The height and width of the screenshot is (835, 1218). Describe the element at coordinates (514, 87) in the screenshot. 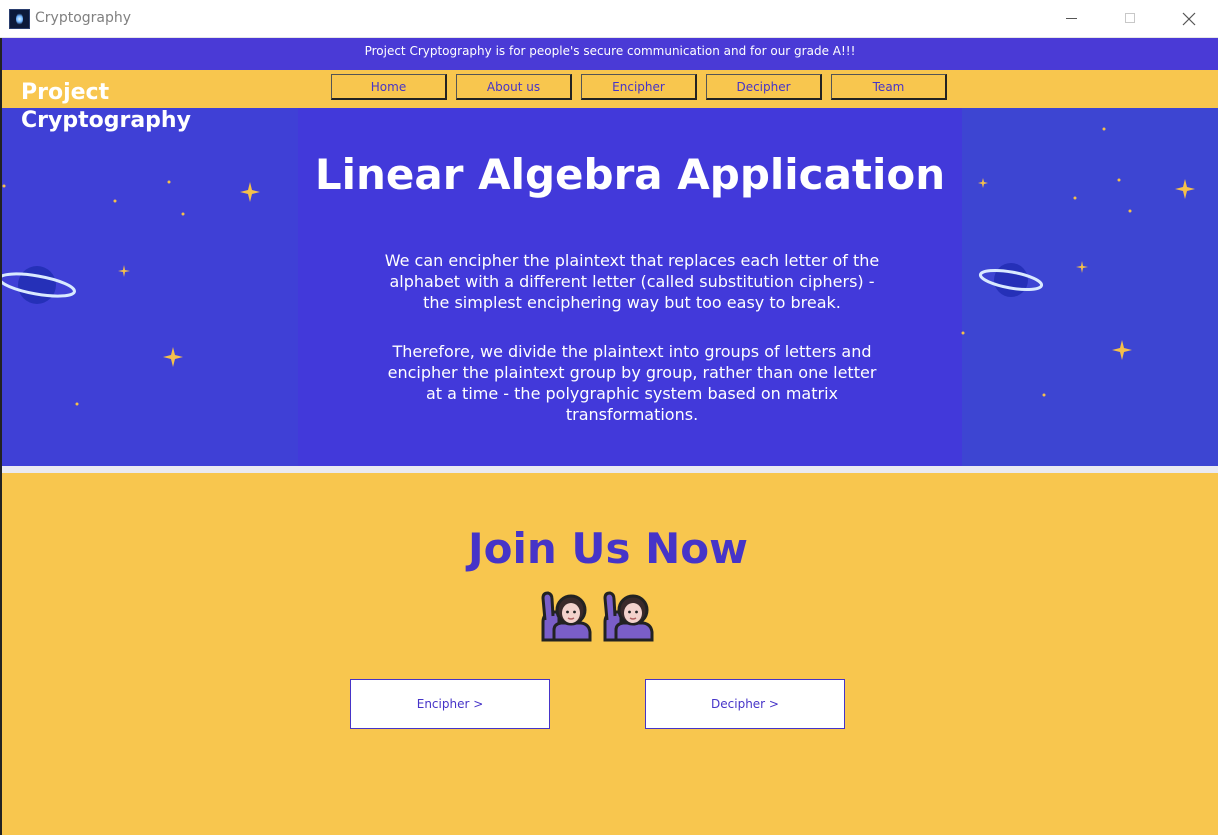

I see `nav-about-us-button: About us` at that location.